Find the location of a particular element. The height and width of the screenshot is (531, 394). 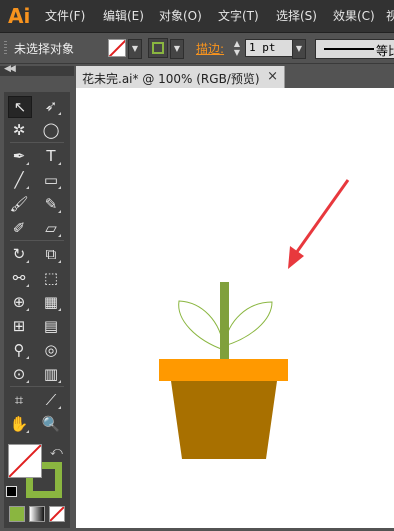

stroke-label-link: 描边: is located at coordinates (210, 48).